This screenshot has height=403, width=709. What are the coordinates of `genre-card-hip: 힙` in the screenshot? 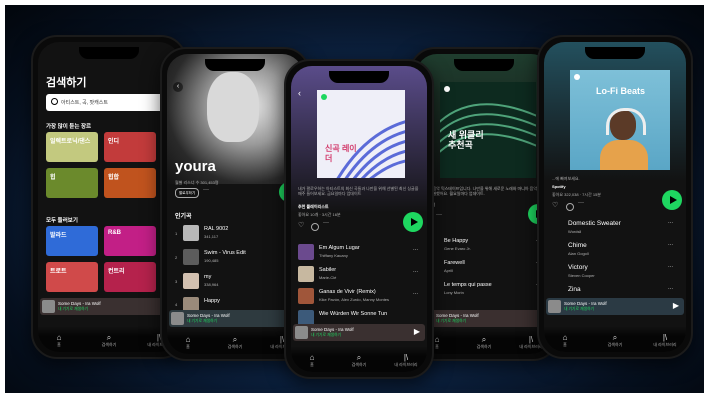 It's located at (72, 183).